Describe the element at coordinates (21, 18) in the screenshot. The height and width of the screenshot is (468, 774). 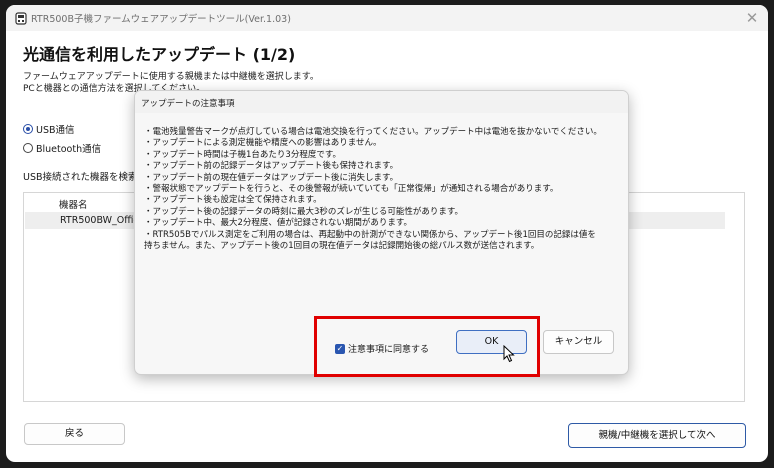
I see `app-icon` at that location.